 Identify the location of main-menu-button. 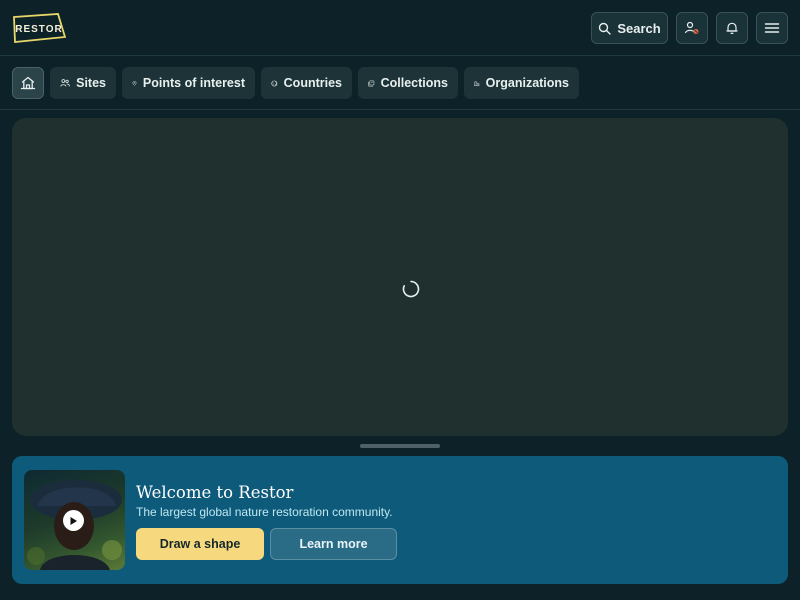
(772, 28).